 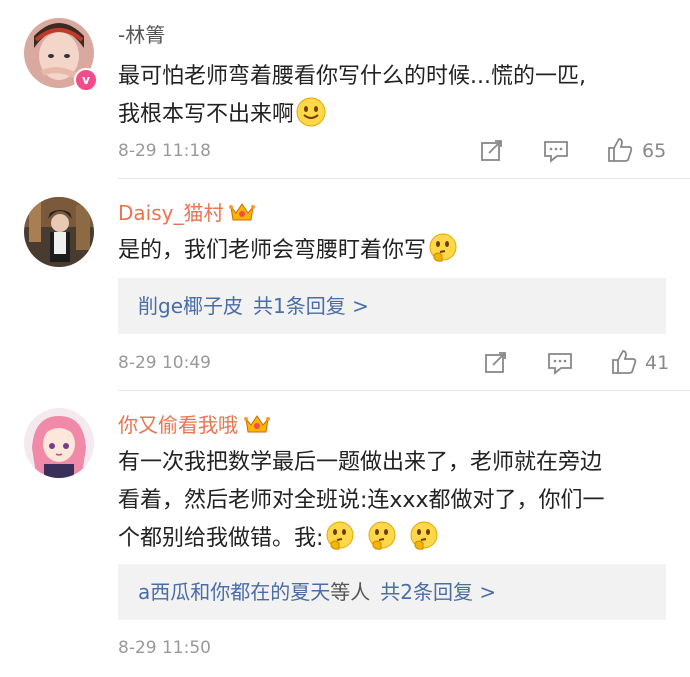 I want to click on username: 你又偷看我哦, so click(x=194, y=425).